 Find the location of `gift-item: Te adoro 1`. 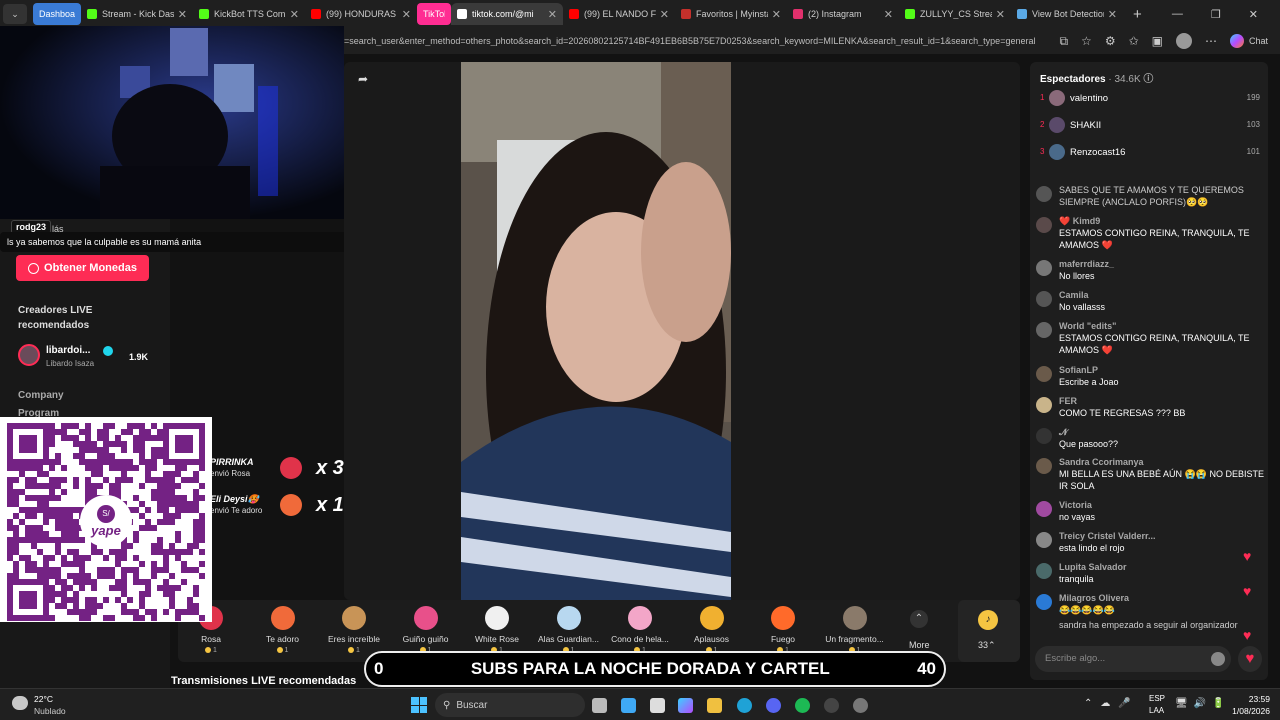

gift-item: Te adoro 1 is located at coordinates (283, 630).